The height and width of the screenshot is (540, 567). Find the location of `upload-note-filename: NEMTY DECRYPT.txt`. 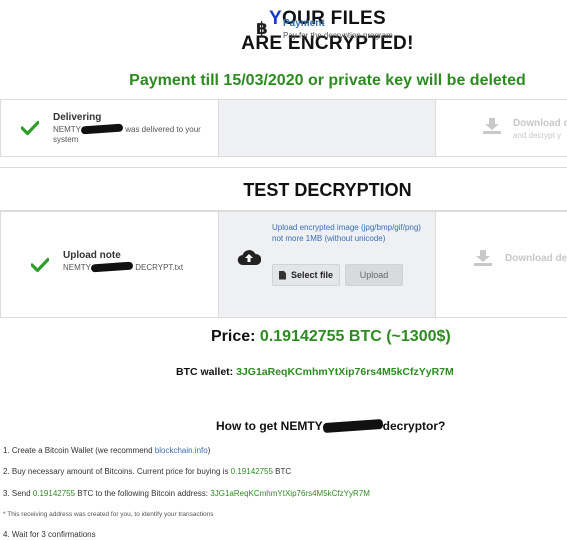

upload-note-filename: NEMTY DECRYPT.txt is located at coordinates (123, 267).